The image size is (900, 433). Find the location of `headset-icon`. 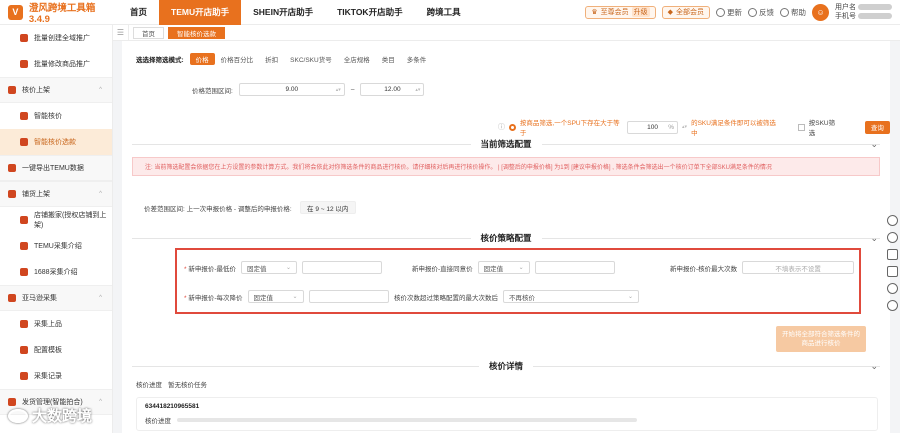

headset-icon is located at coordinates (892, 220).